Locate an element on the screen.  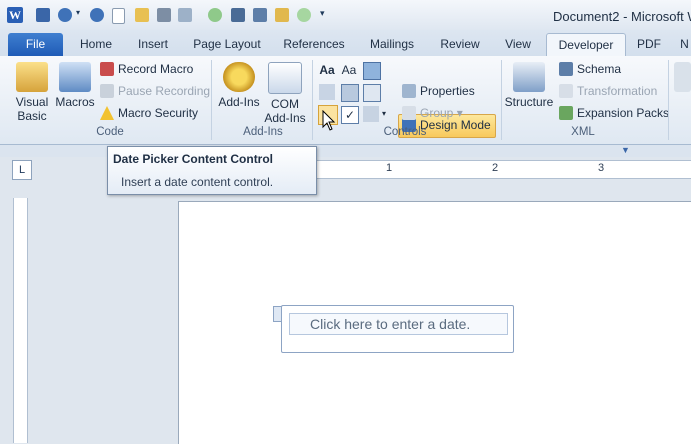
ruler-mark-3: 3 is located at coordinates (601, 168).